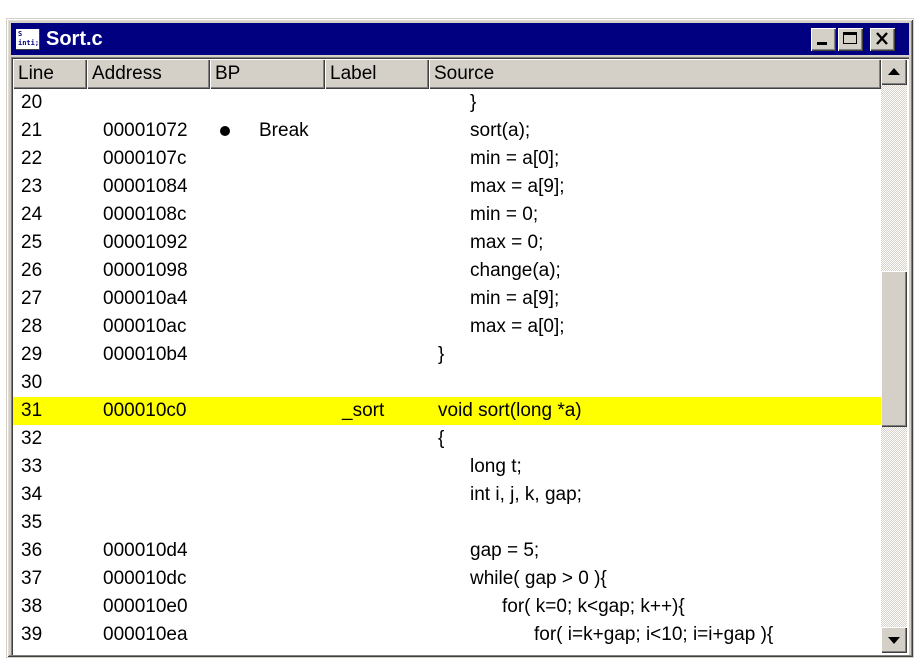  I want to click on source-row: 30, so click(447, 383).